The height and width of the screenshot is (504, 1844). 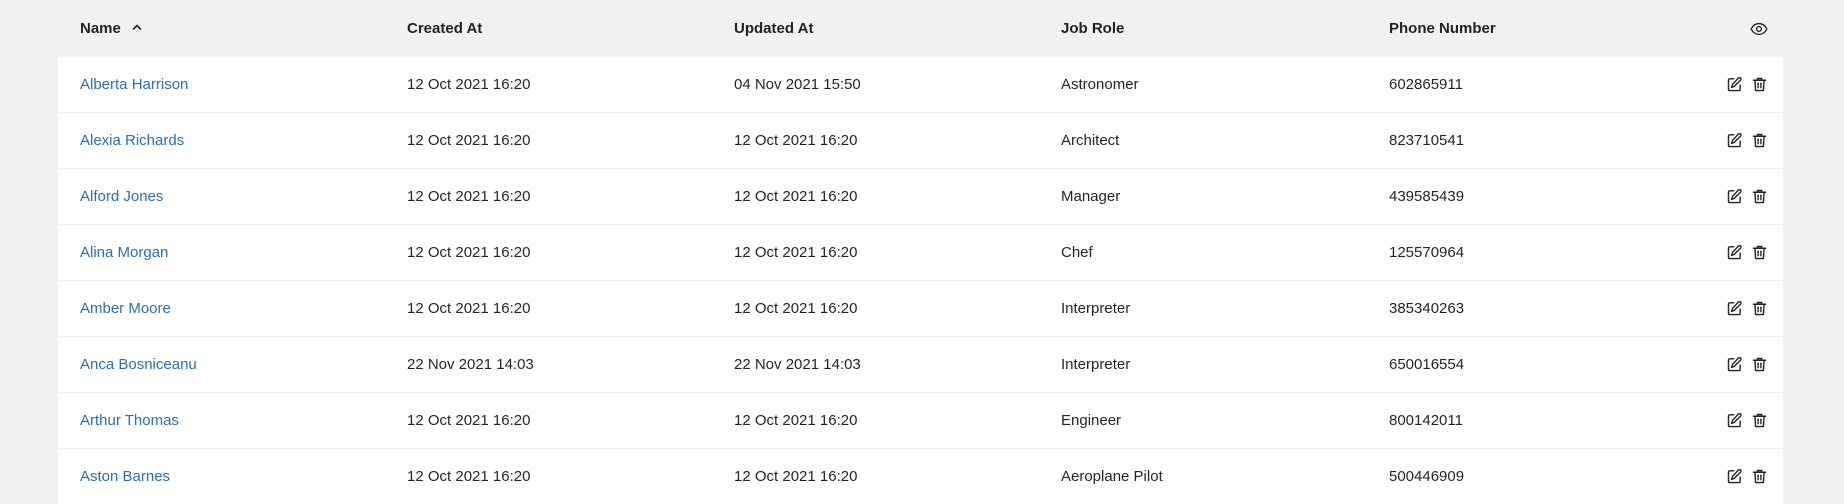 I want to click on job-role-cell: Engineer, so click(x=1091, y=420).